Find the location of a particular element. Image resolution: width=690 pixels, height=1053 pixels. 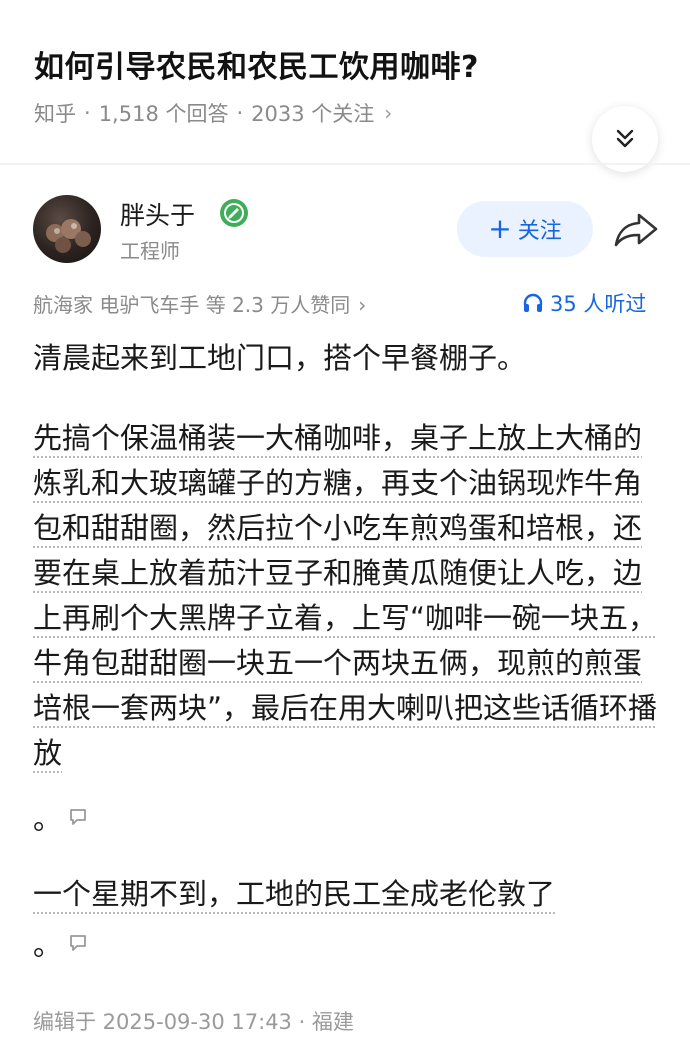

follow-label: 关注 is located at coordinates (539, 231).